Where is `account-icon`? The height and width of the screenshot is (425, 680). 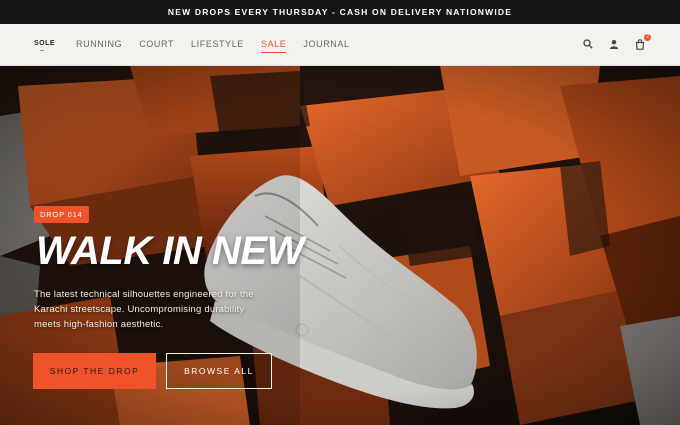
account-icon is located at coordinates (614, 44).